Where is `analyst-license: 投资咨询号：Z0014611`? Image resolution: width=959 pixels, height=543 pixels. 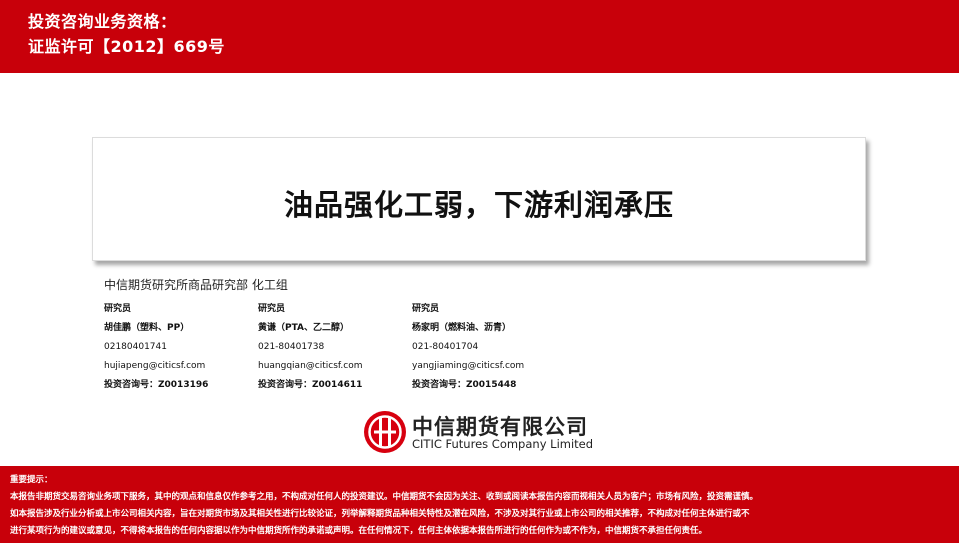
analyst-license: 投资咨询号：Z0014611 is located at coordinates (310, 385).